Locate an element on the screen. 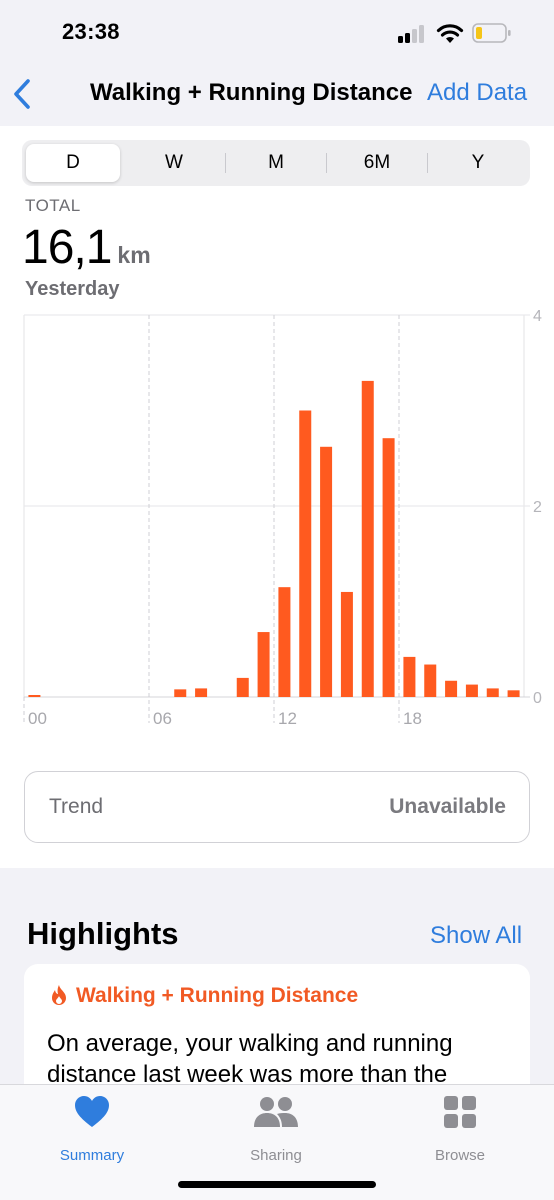 This screenshot has width=554, height=1200. status-time: 23:38 is located at coordinates (91, 31).